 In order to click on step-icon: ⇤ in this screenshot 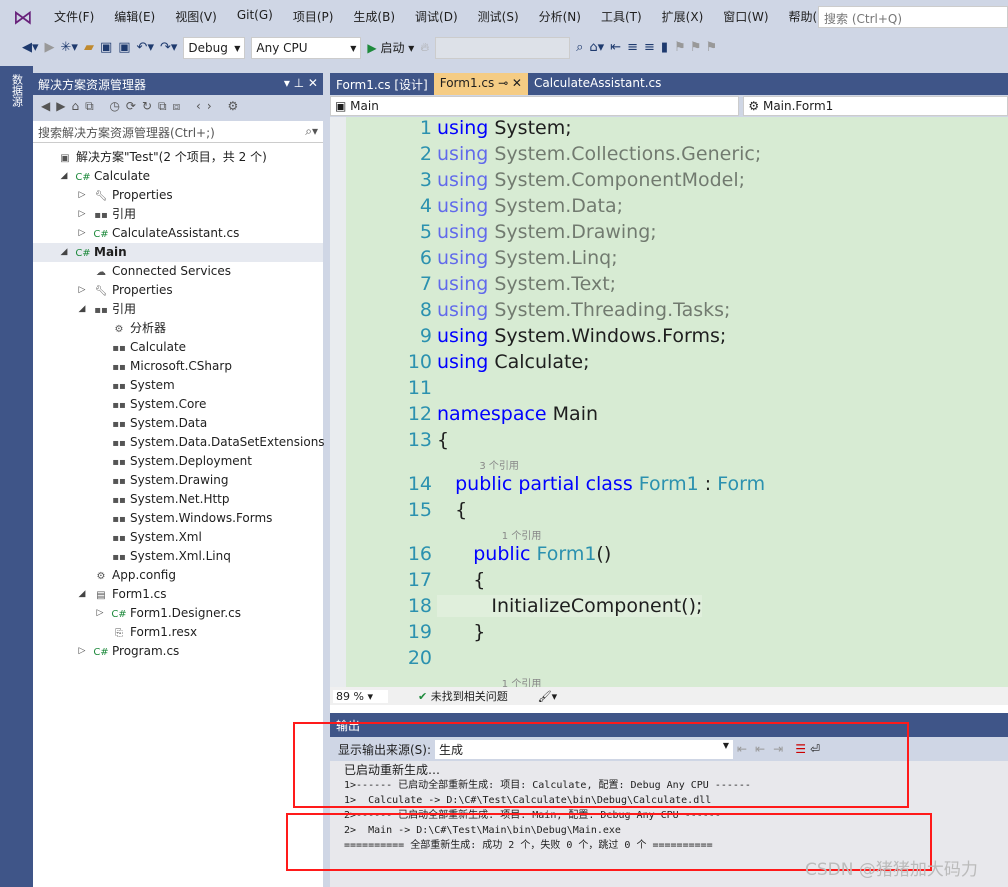, I will do `click(615, 47)`.